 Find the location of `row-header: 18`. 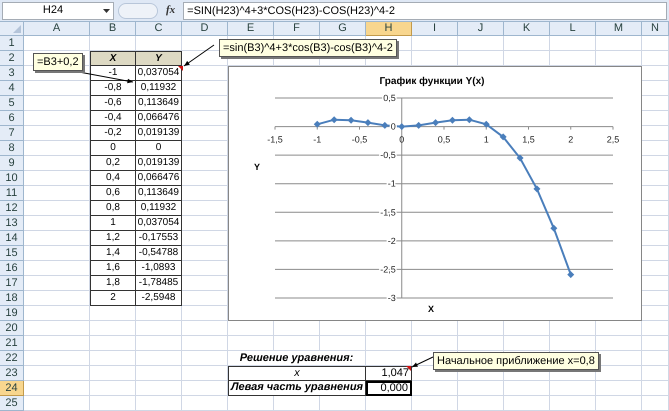

row-header: 18 is located at coordinates (12, 298).